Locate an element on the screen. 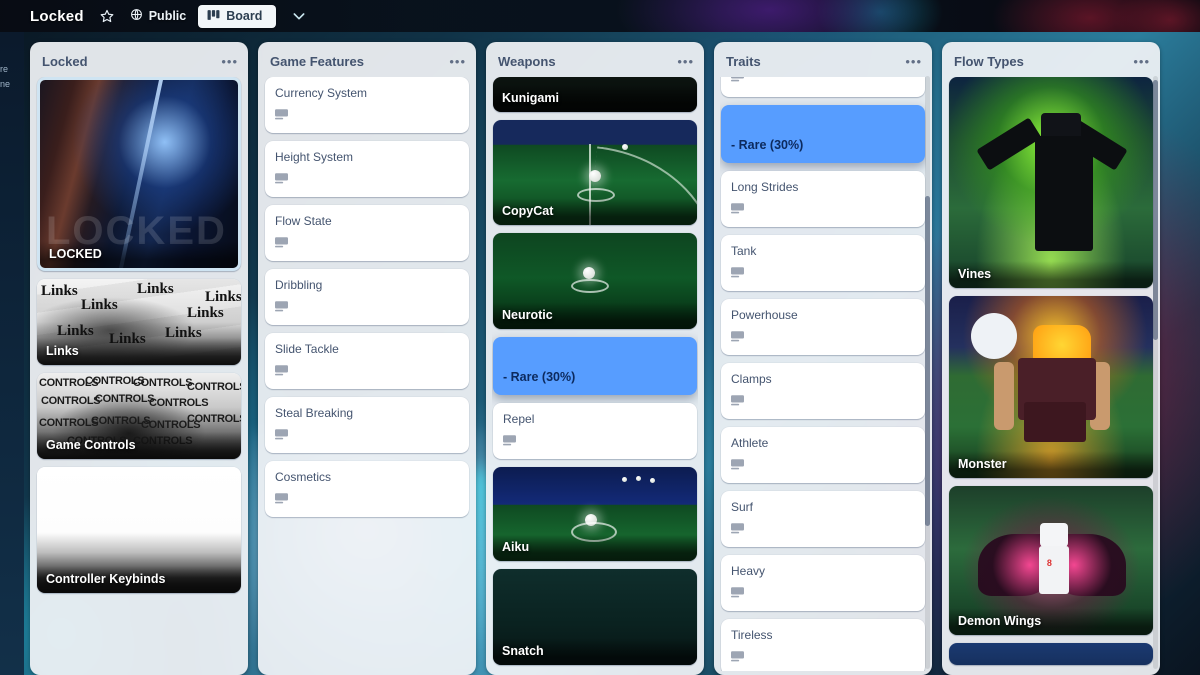 This screenshot has width=1200, height=675. card is located at coordinates (823, 87).